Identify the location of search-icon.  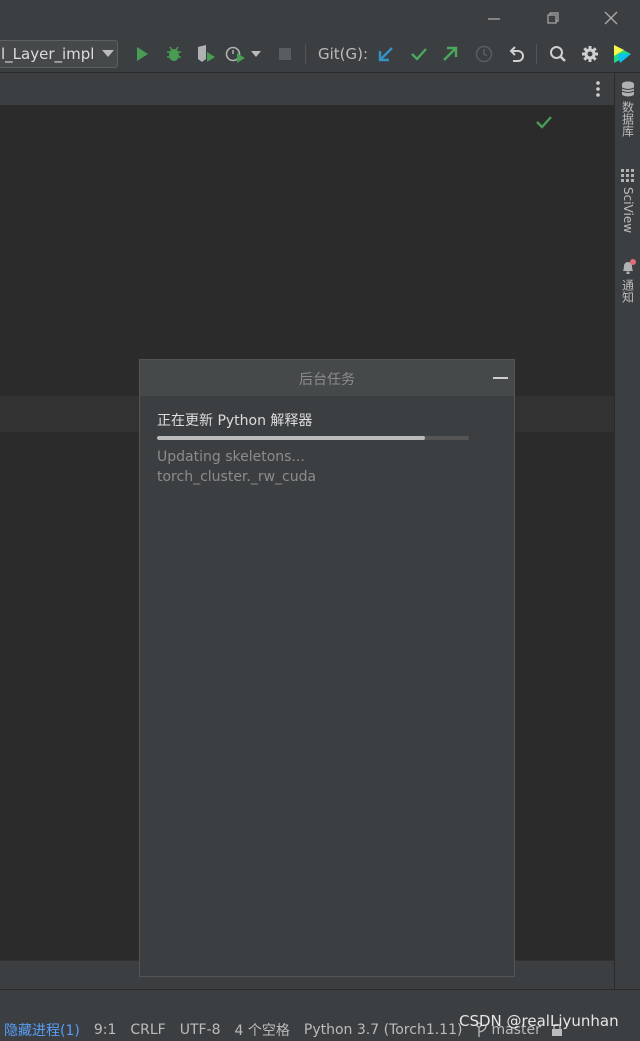
(558, 54).